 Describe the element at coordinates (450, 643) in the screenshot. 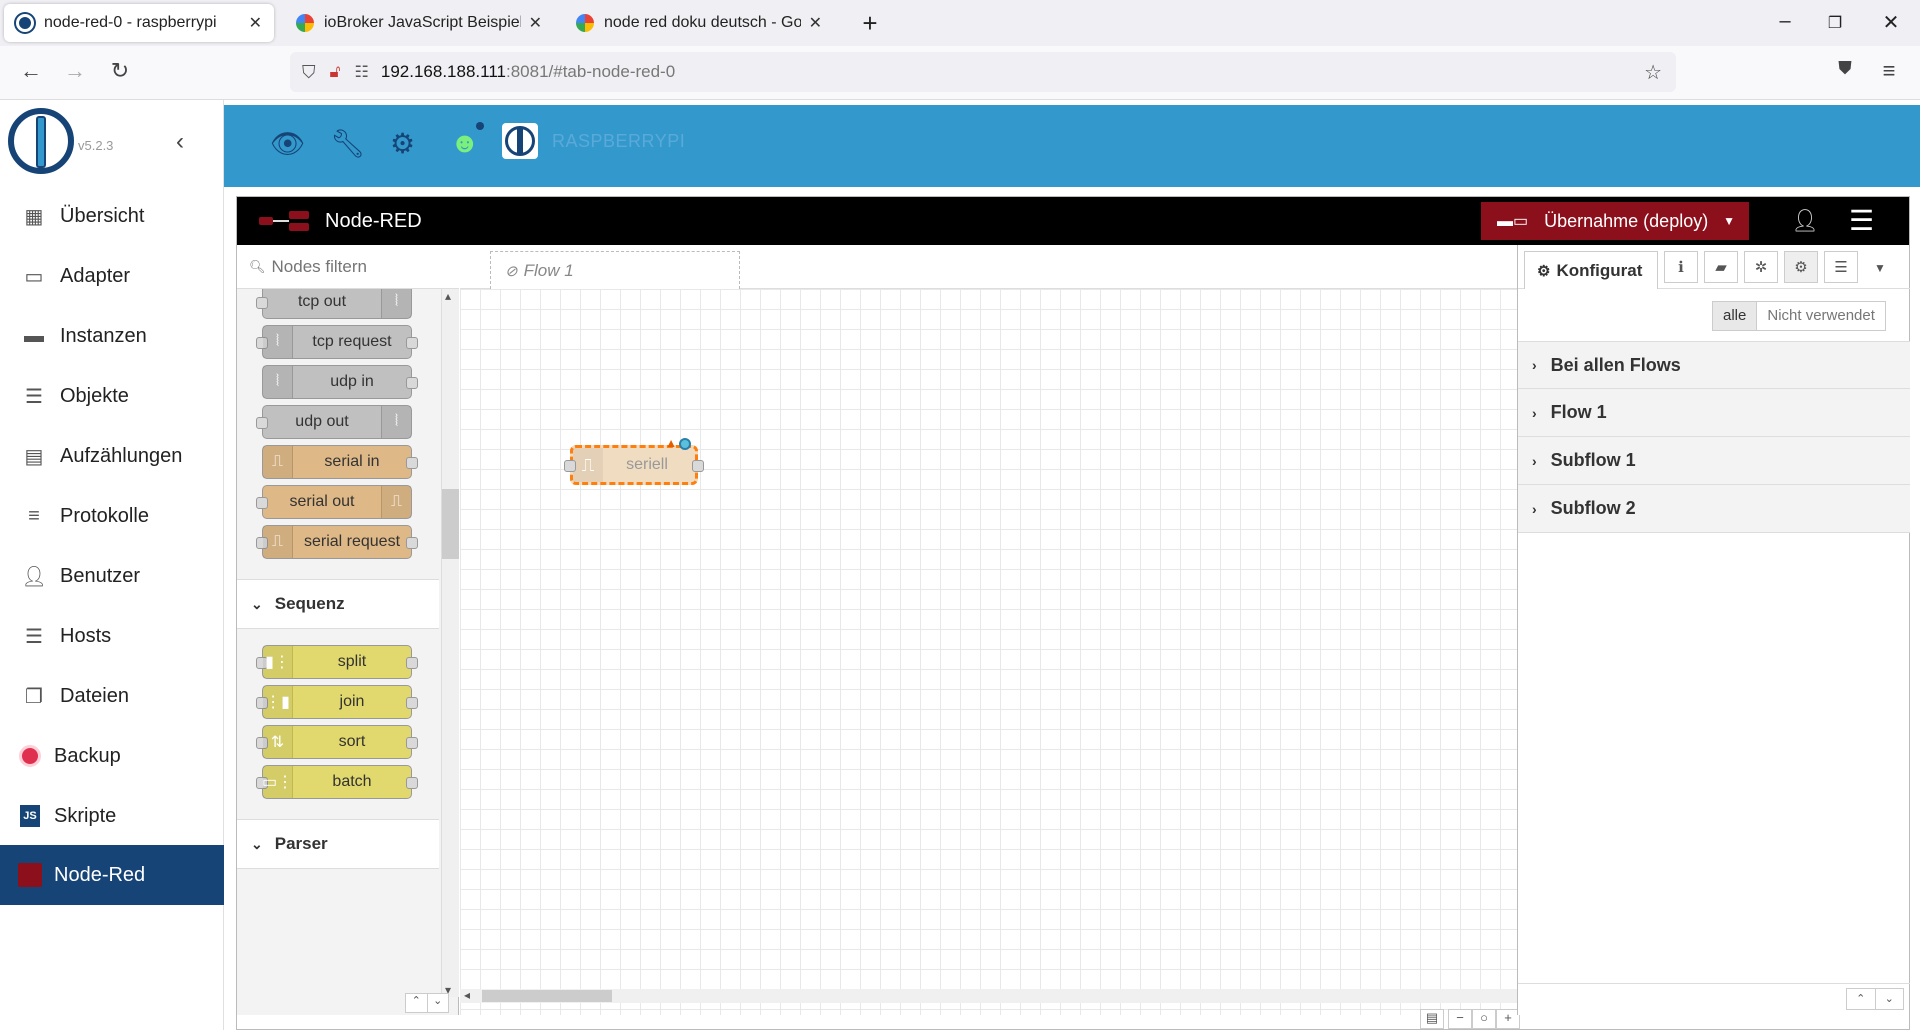

I see `palette-scrollbar: ▴ ▾` at that location.